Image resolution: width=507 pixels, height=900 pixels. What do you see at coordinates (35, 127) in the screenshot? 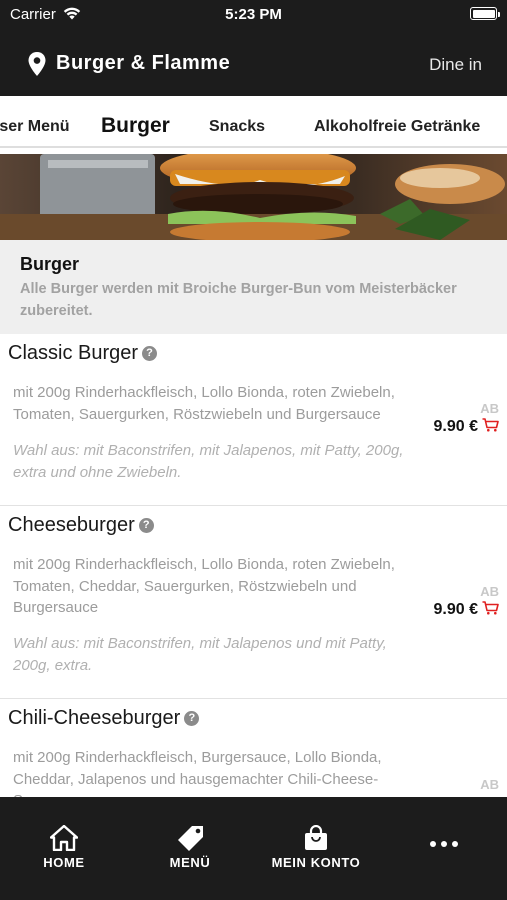
I see `tab-unser-menu: Unser Menü` at bounding box center [35, 127].